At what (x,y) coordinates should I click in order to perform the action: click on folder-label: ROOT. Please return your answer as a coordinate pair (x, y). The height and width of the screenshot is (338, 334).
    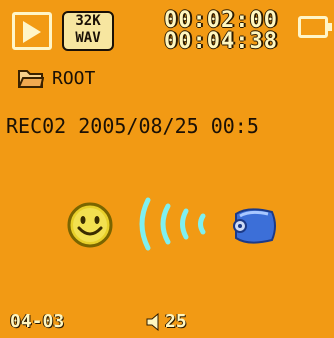
    Looking at the image, I should click on (74, 78).